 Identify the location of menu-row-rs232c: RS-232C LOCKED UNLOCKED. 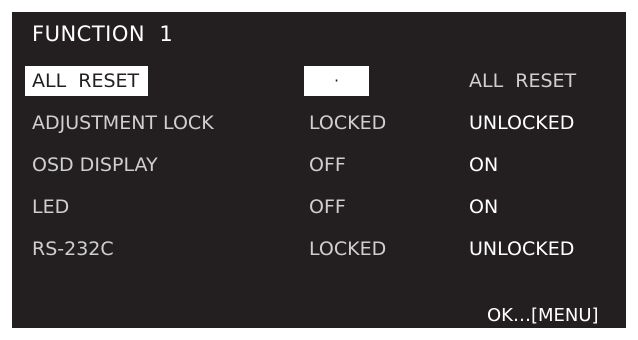
(319, 249).